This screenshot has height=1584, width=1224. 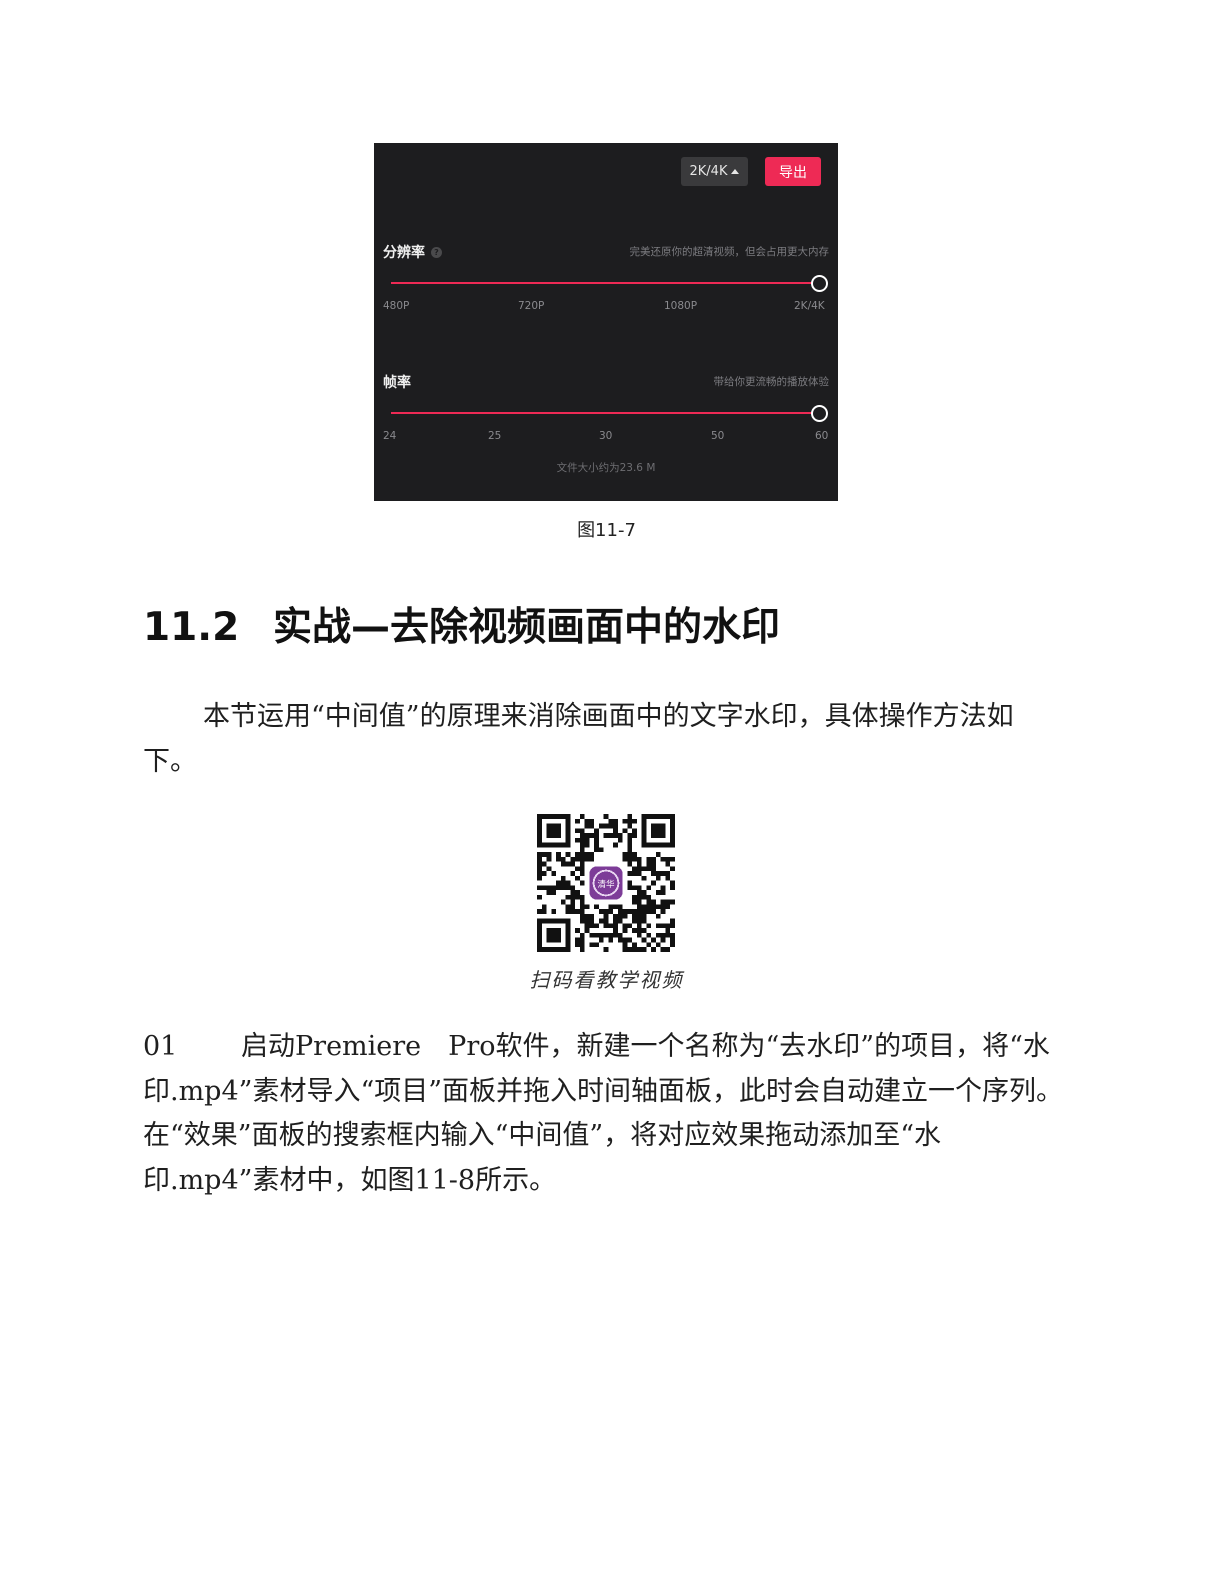 What do you see at coordinates (714, 171) in the screenshot?
I see `resolution-dropdown: 2K/4K` at bounding box center [714, 171].